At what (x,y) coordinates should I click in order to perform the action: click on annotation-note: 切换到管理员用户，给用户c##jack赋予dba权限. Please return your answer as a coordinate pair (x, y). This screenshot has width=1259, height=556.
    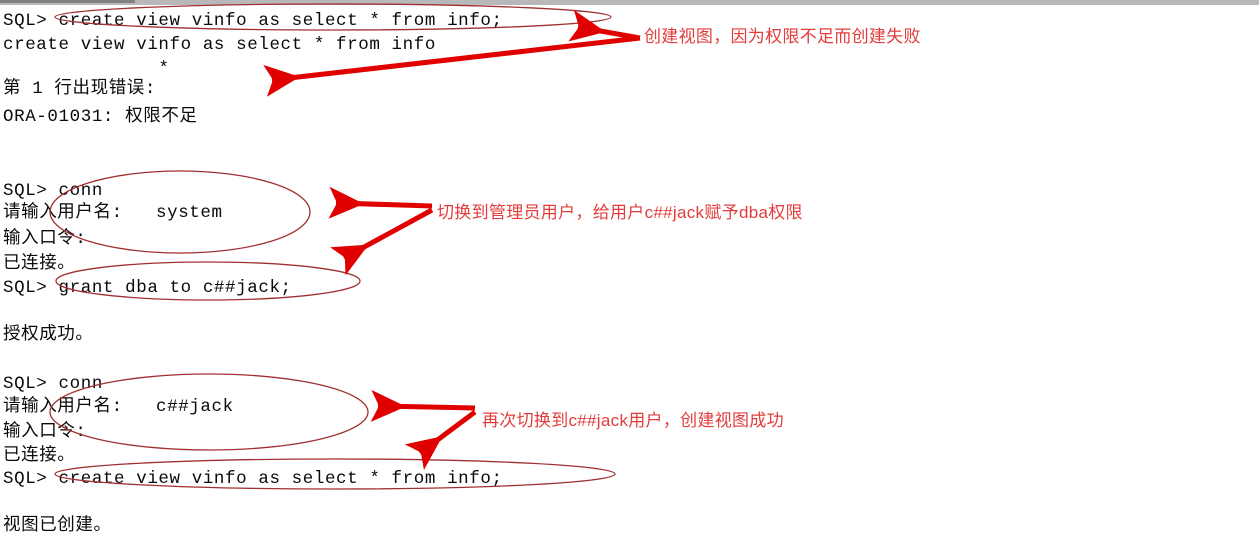
    Looking at the image, I should click on (620, 212).